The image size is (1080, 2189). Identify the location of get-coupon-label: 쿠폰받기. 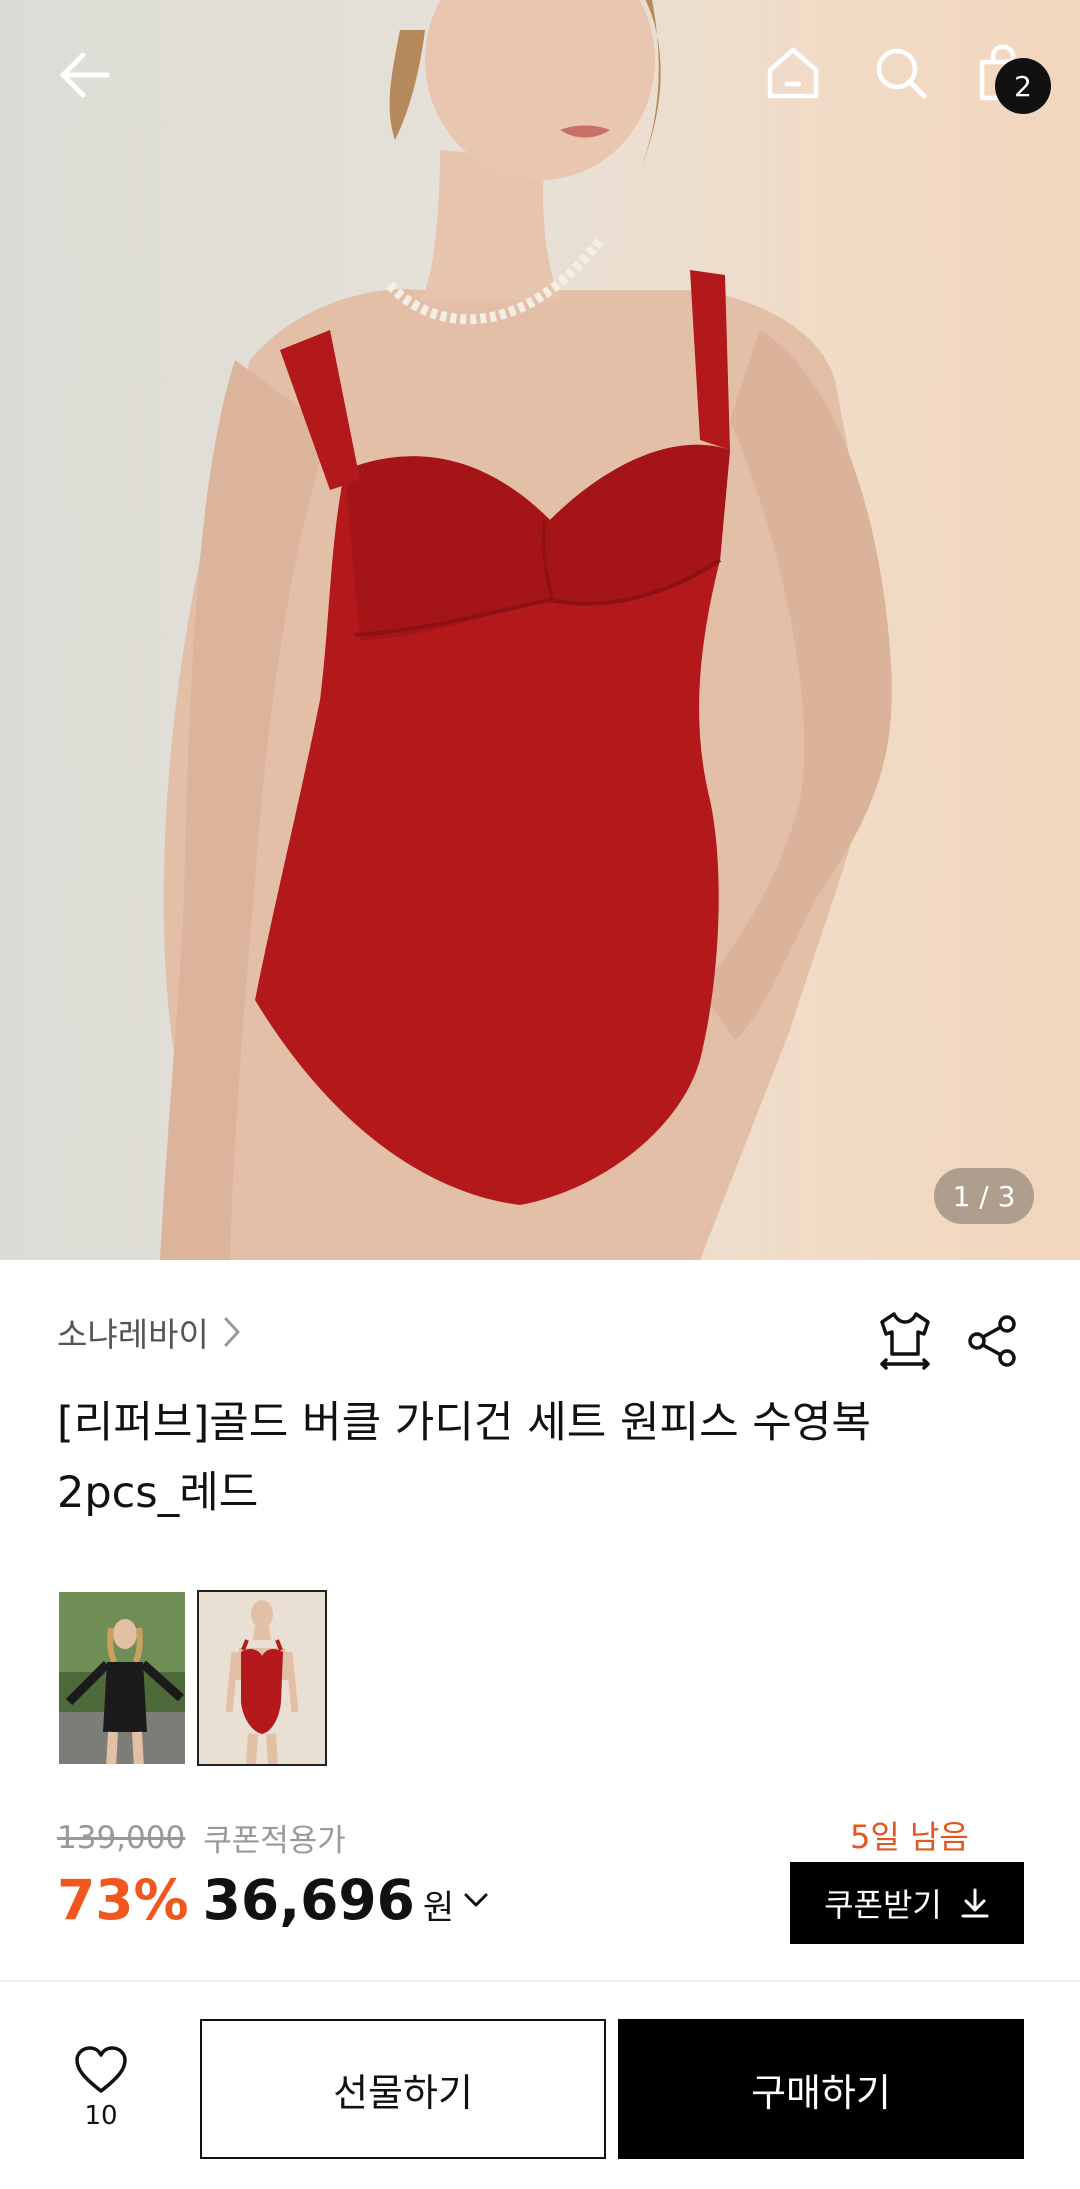
(883, 1905).